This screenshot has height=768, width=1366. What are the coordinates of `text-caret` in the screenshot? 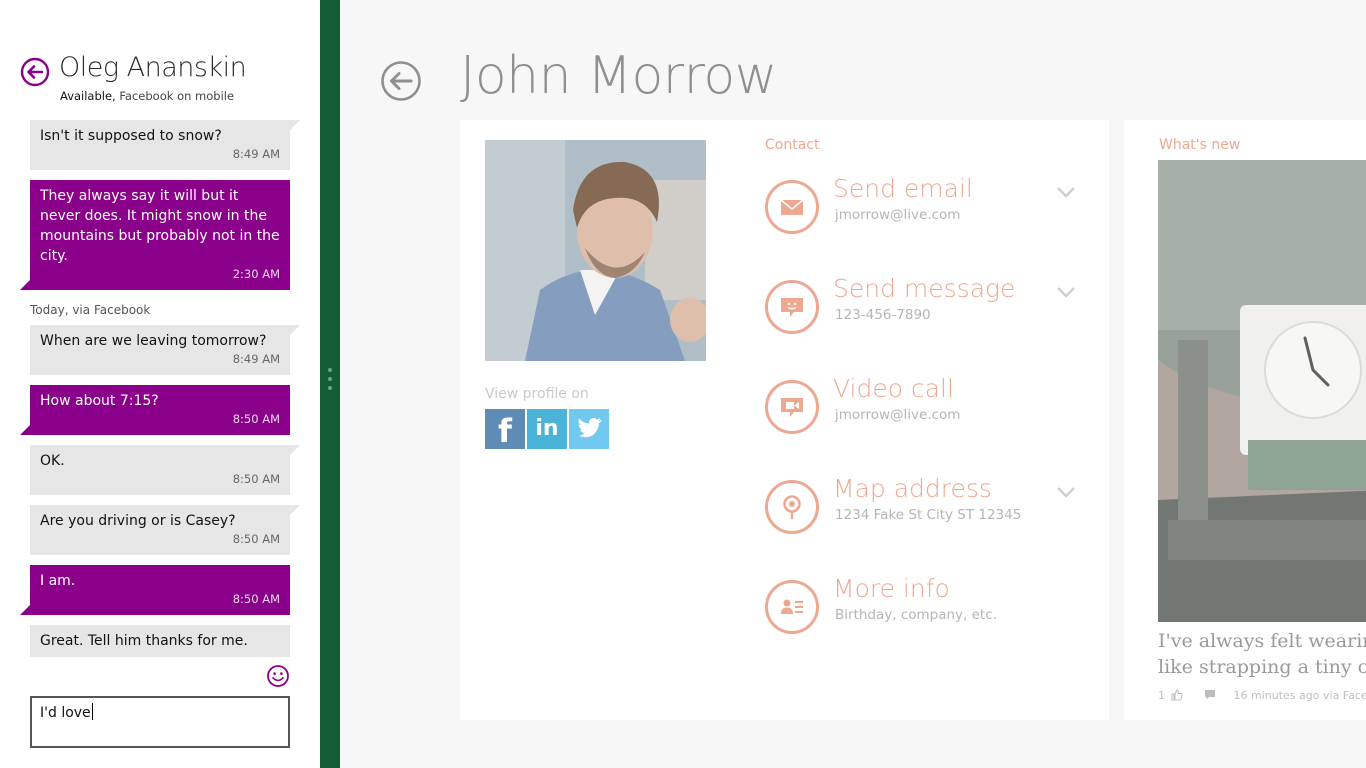 It's located at (92, 711).